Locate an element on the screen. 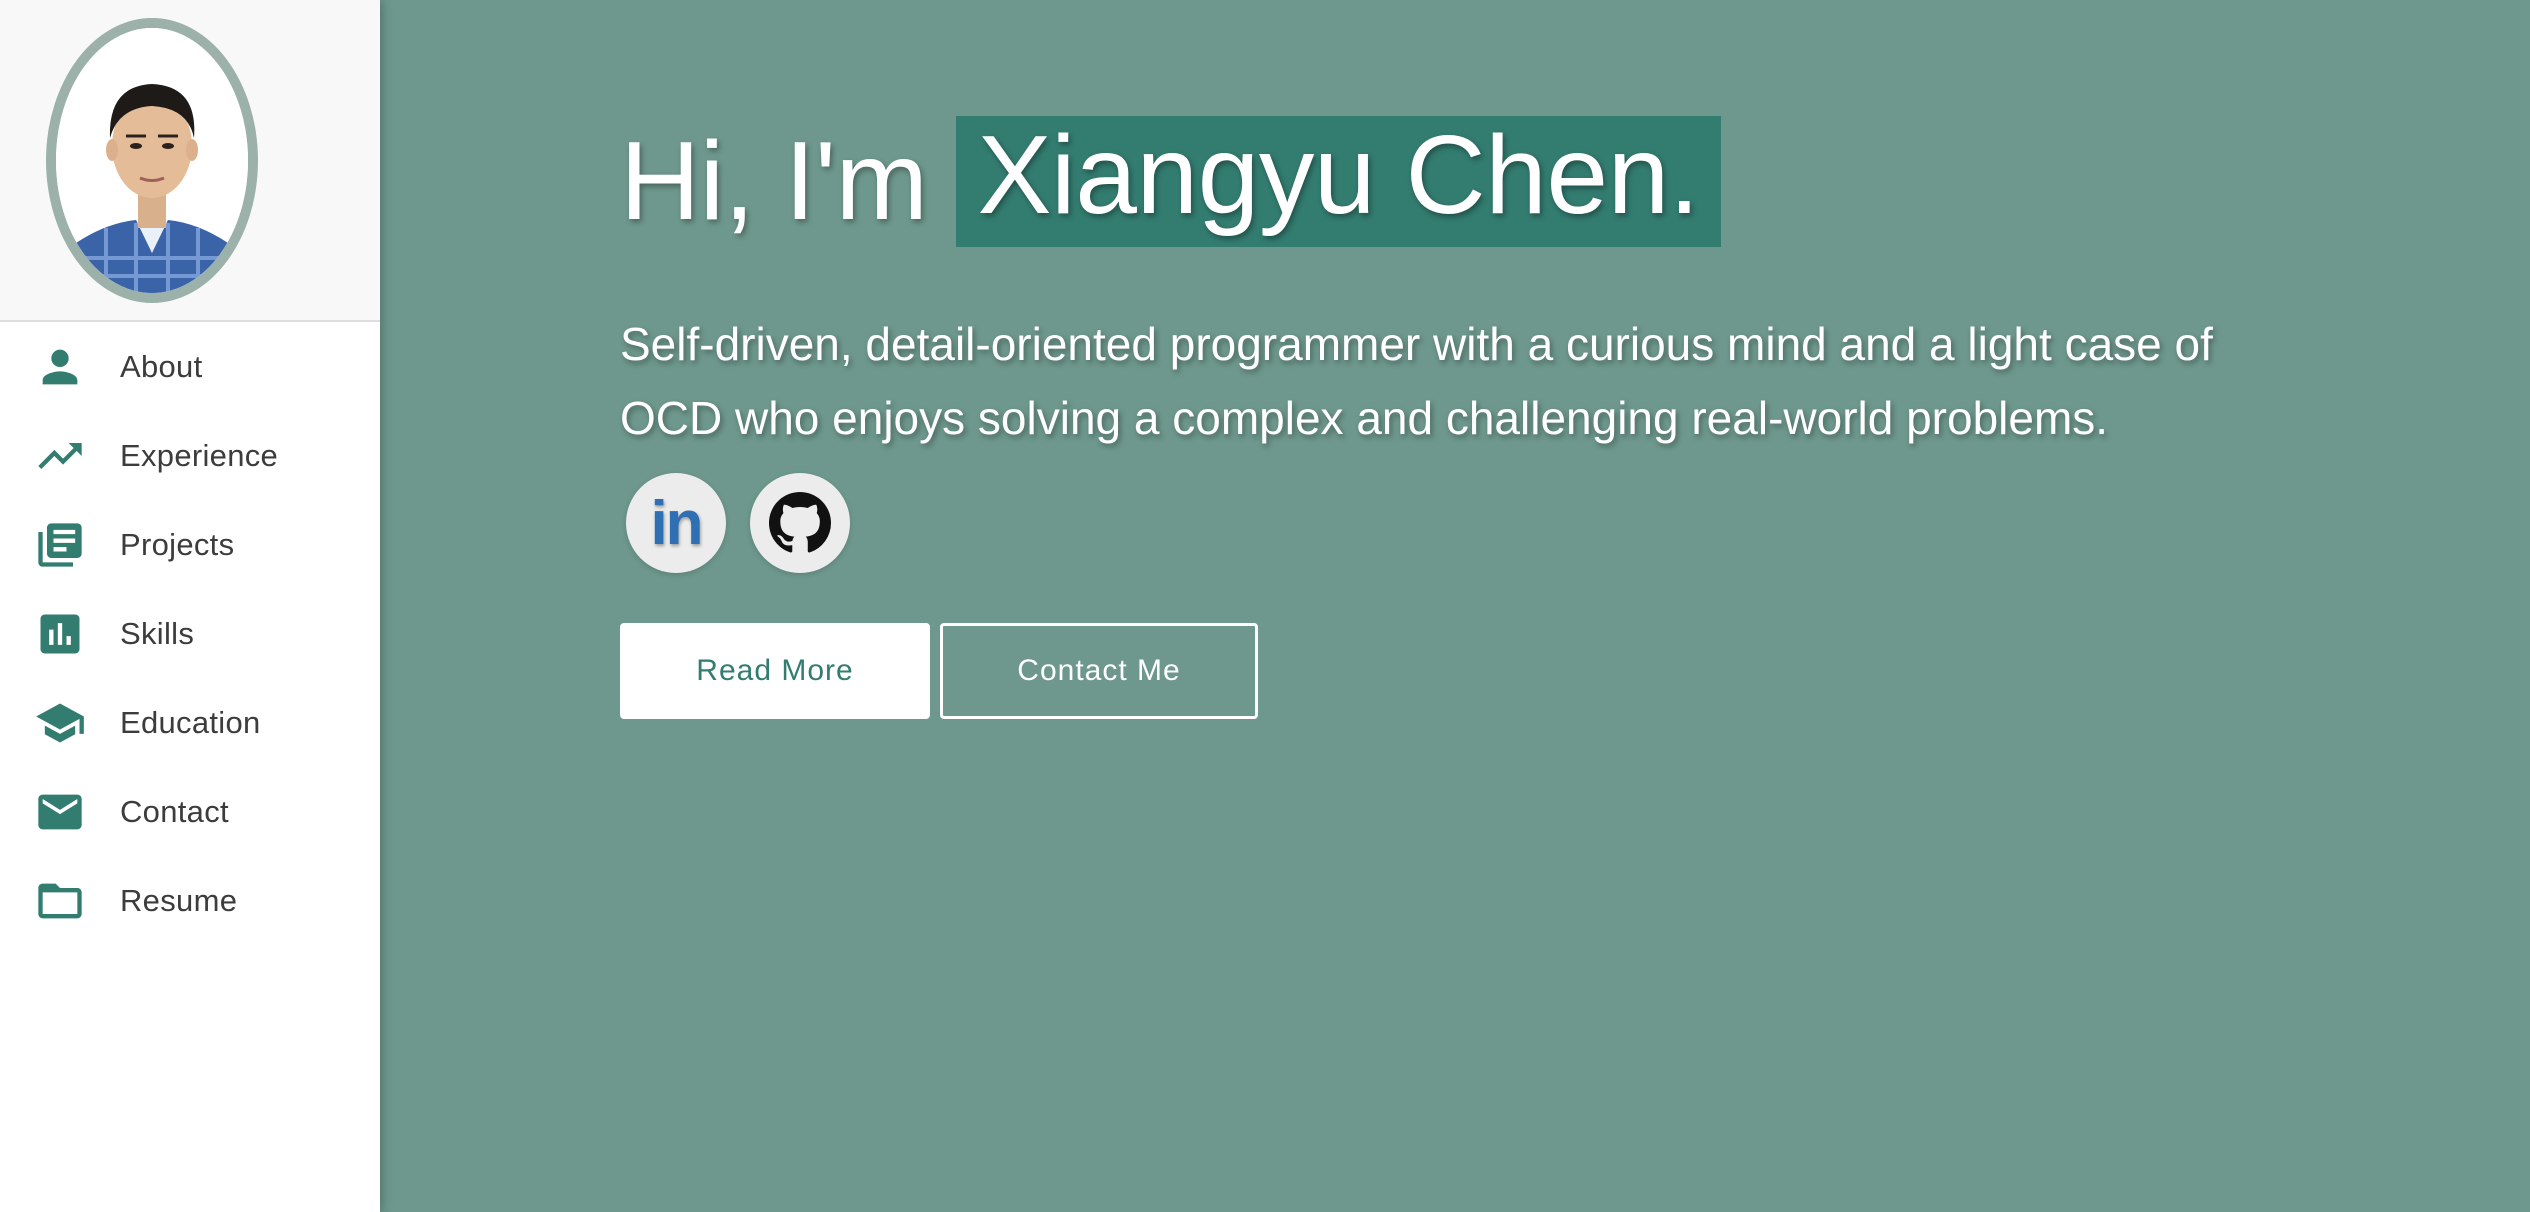  linkedin-button: in is located at coordinates (676, 523).